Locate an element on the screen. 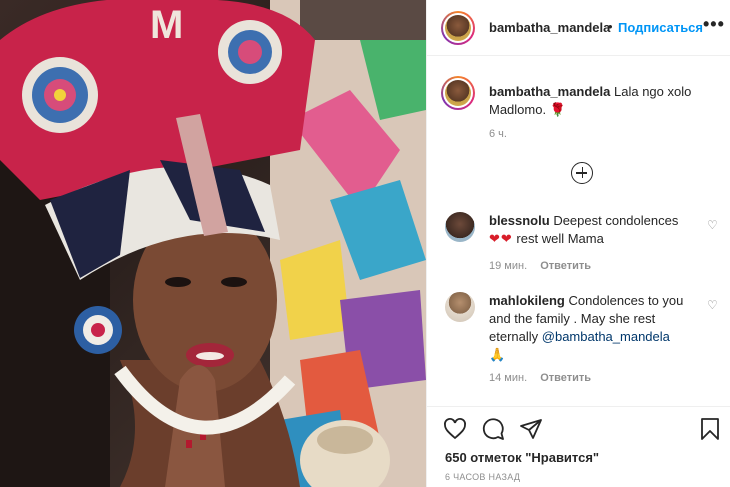  headdress-letter: M is located at coordinates (166, 25).